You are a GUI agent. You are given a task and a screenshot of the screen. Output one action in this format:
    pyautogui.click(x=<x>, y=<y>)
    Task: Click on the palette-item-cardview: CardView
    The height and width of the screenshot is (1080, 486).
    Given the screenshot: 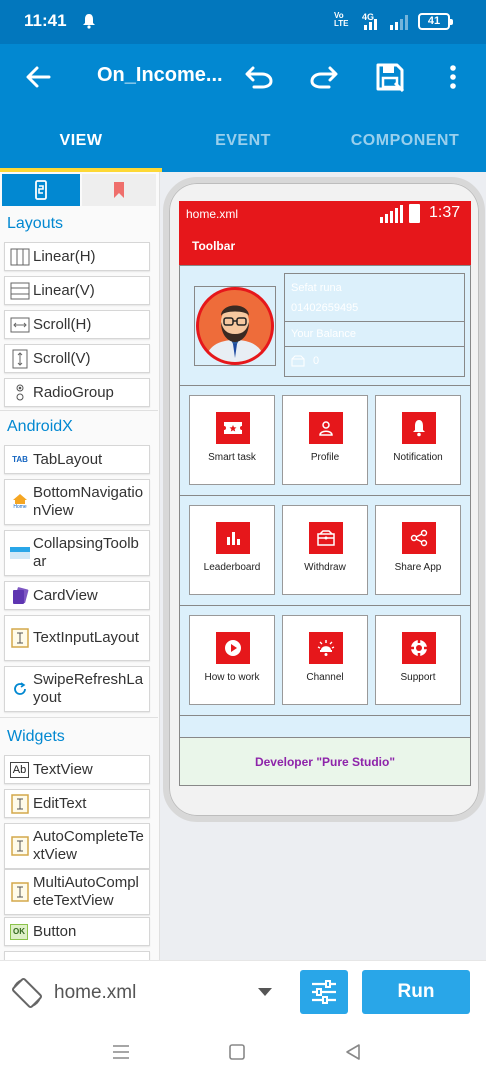 What is the action you would take?
    pyautogui.click(x=77, y=595)
    